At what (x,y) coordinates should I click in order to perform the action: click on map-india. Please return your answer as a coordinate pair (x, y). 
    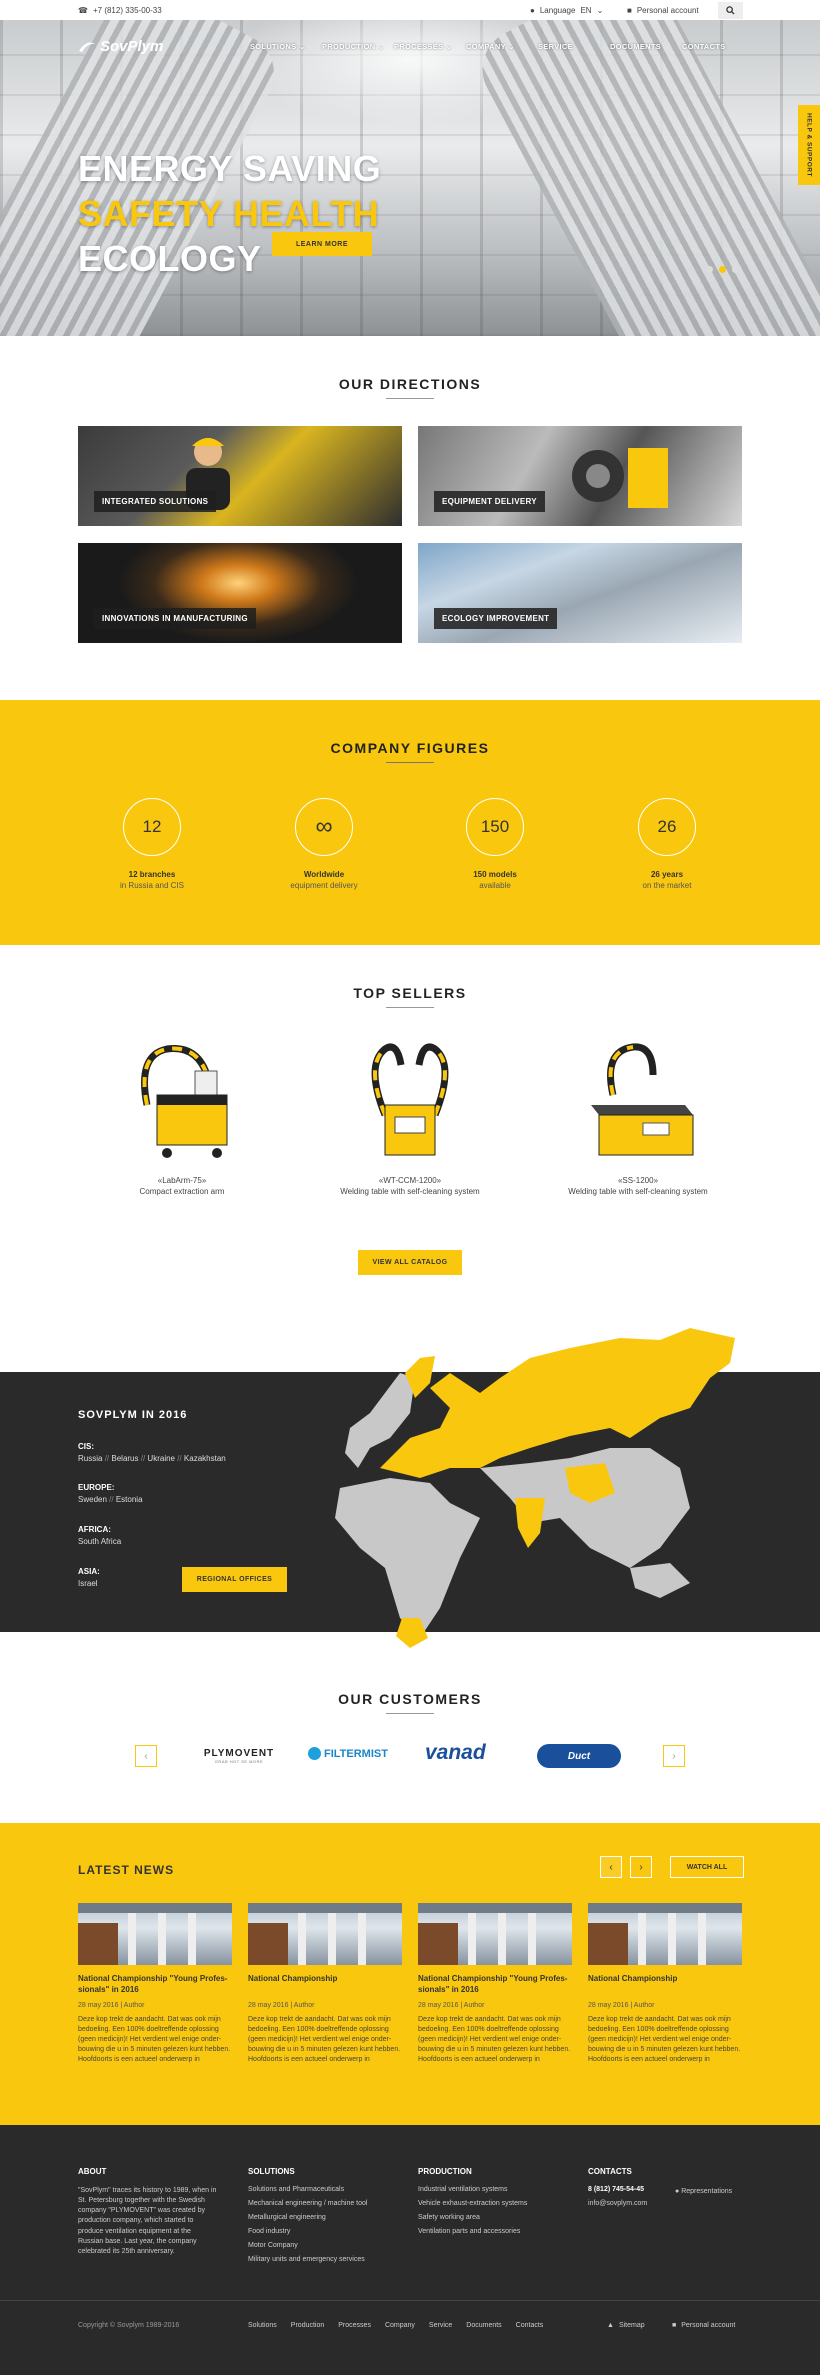
    Looking at the image, I should click on (530, 1523).